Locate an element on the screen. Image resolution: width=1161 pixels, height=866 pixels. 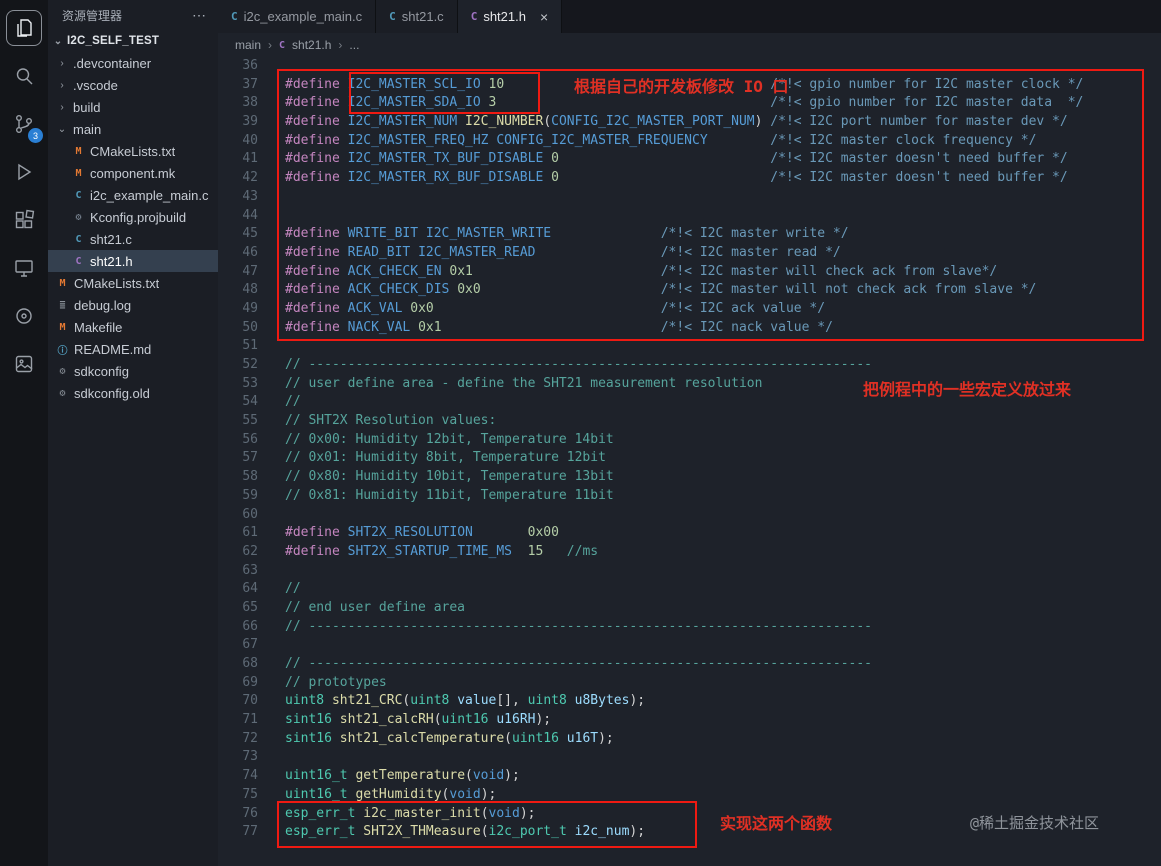
code-line: 54 // is located at coordinates (689, 402).